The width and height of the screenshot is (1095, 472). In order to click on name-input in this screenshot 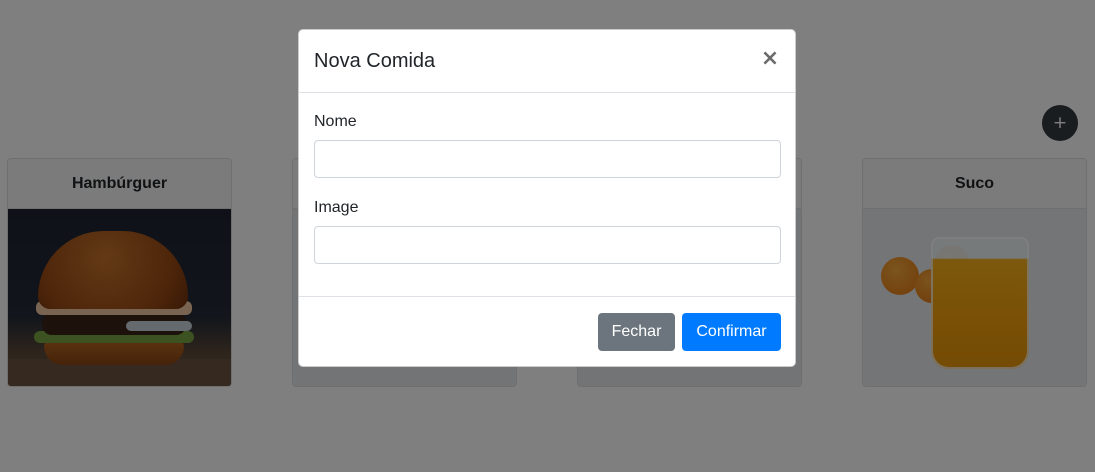, I will do `click(547, 159)`.